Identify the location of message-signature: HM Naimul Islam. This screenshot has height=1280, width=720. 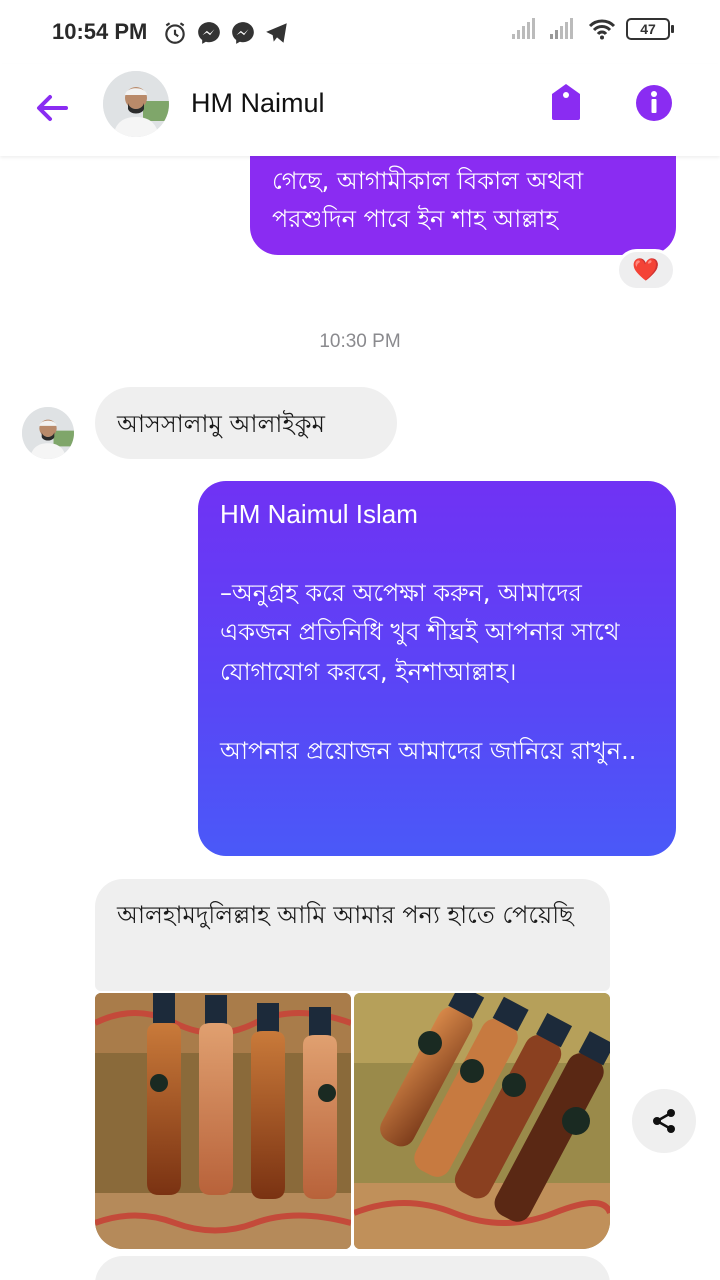
(319, 514).